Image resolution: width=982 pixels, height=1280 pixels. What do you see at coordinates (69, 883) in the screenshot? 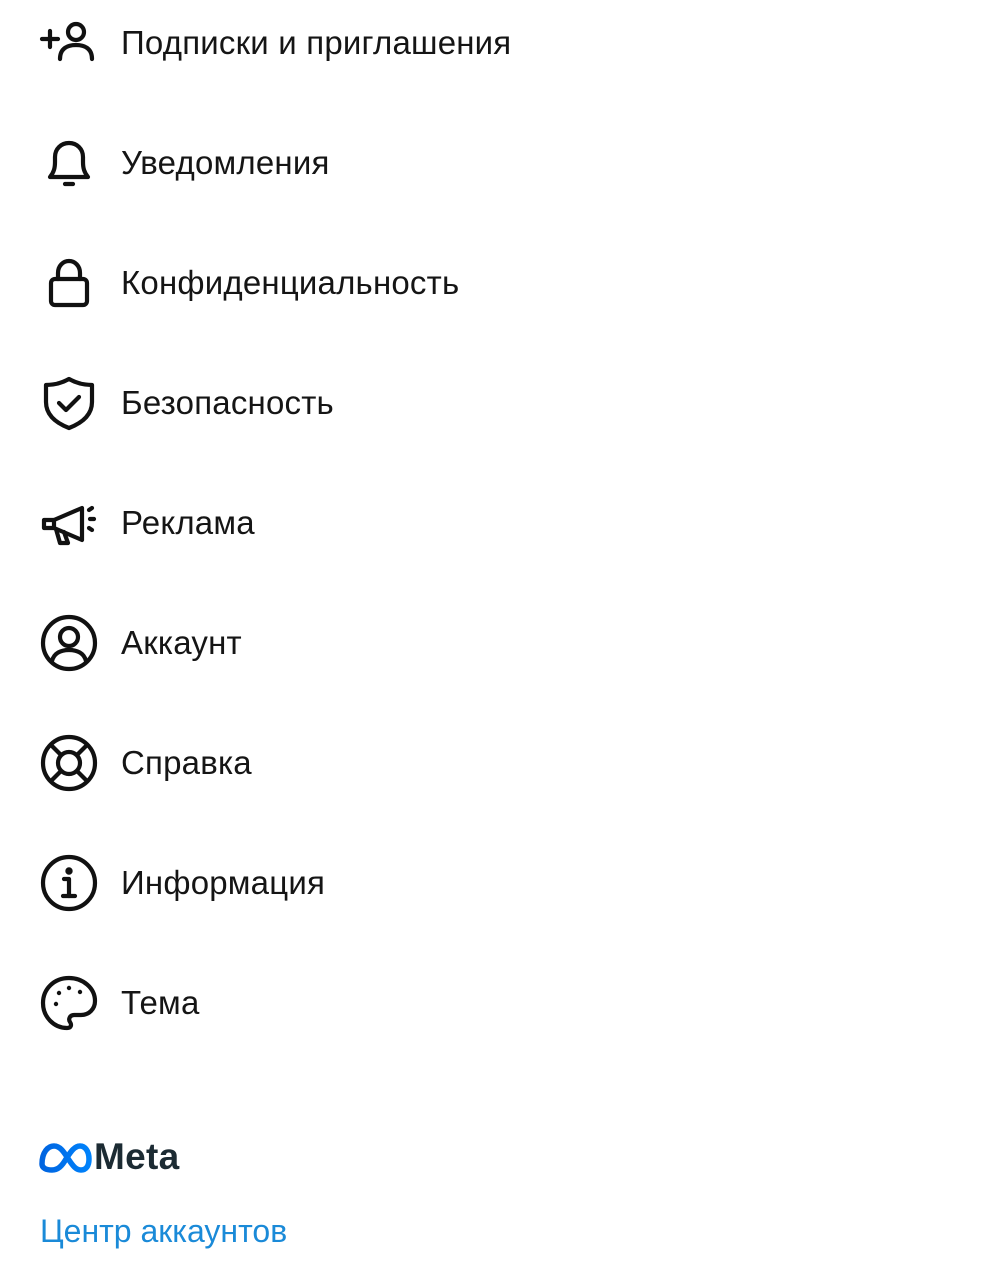
I see `info-icon` at bounding box center [69, 883].